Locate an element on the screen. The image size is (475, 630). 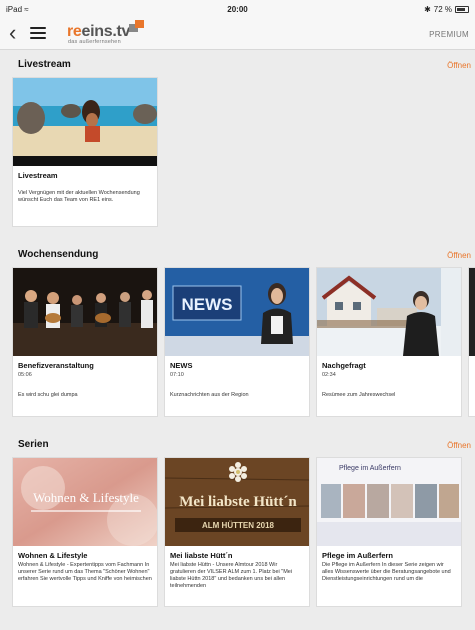
card-duration: 07:10 is located at coordinates (177, 375).